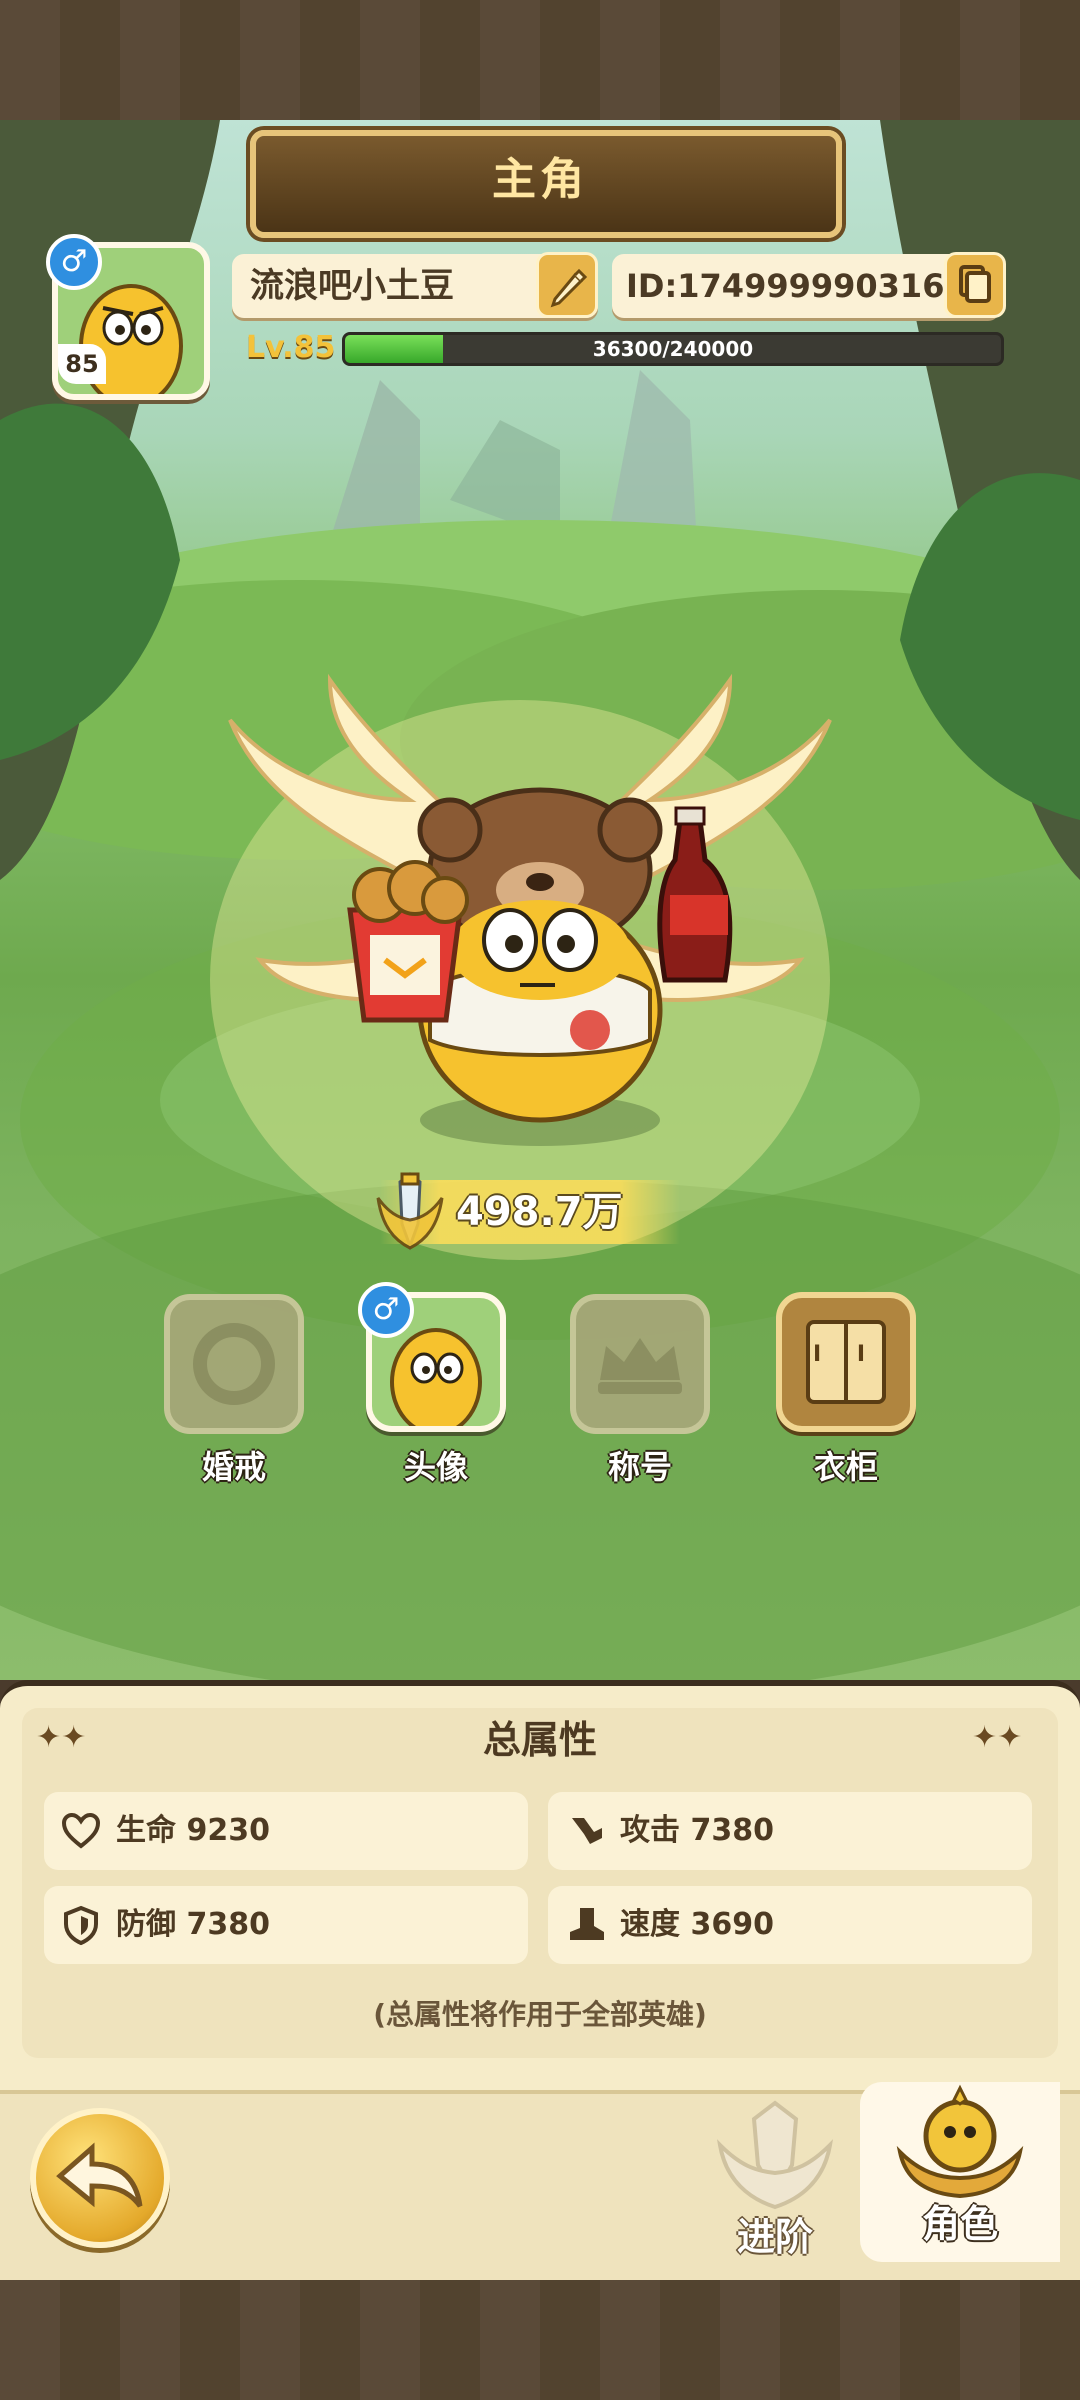  What do you see at coordinates (82, 364) in the screenshot?
I see `avatar-level-badge: 85` at bounding box center [82, 364].